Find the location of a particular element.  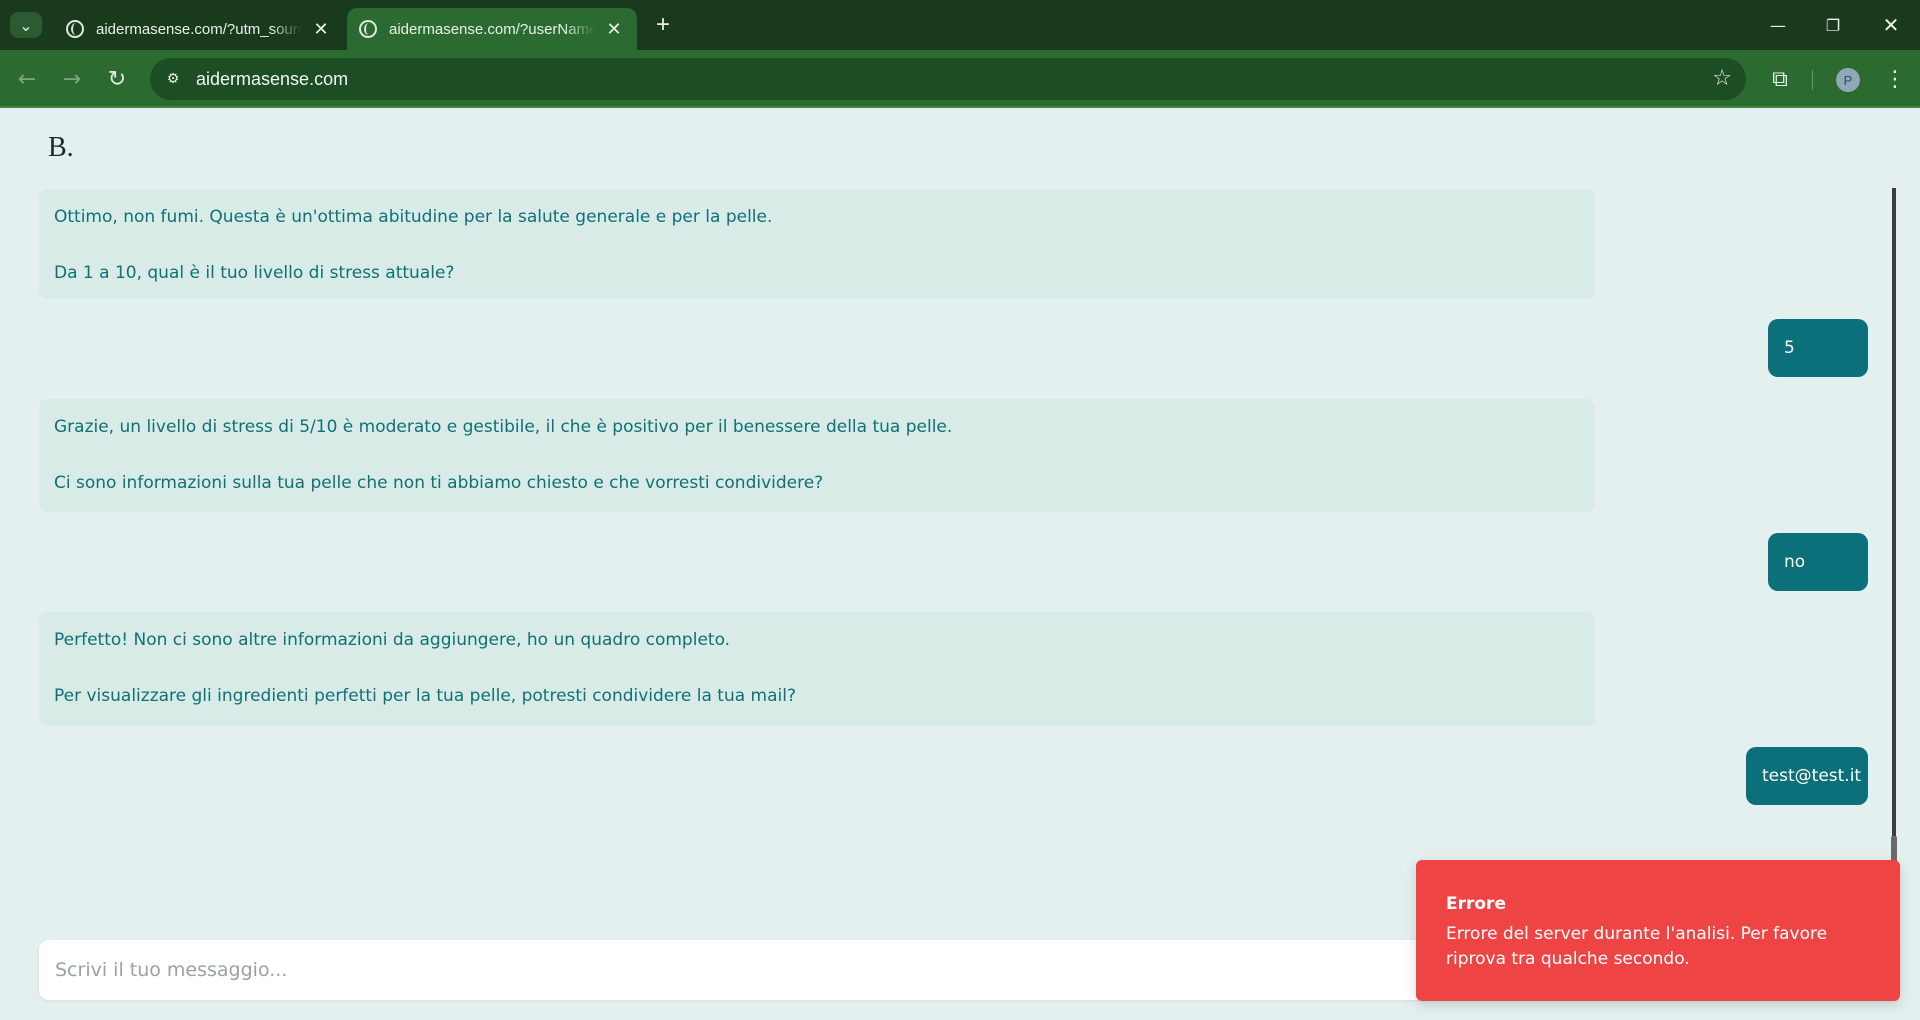

profile-avatar: P is located at coordinates (1848, 80).